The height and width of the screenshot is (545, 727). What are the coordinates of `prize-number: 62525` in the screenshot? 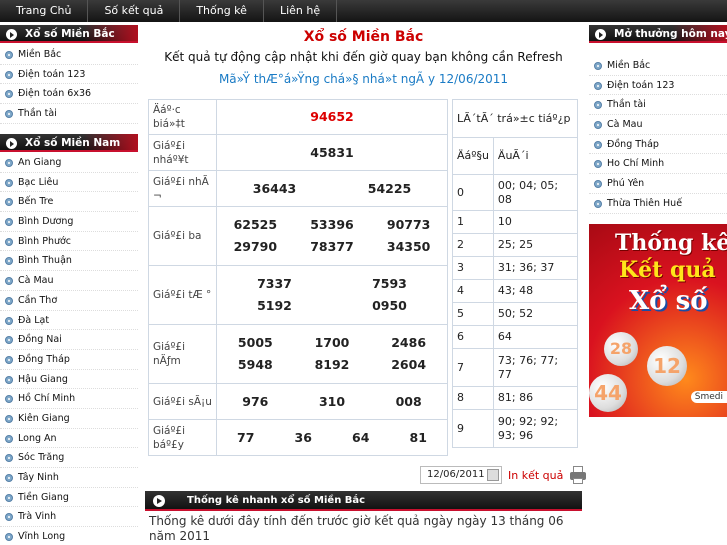 It's located at (255, 224).